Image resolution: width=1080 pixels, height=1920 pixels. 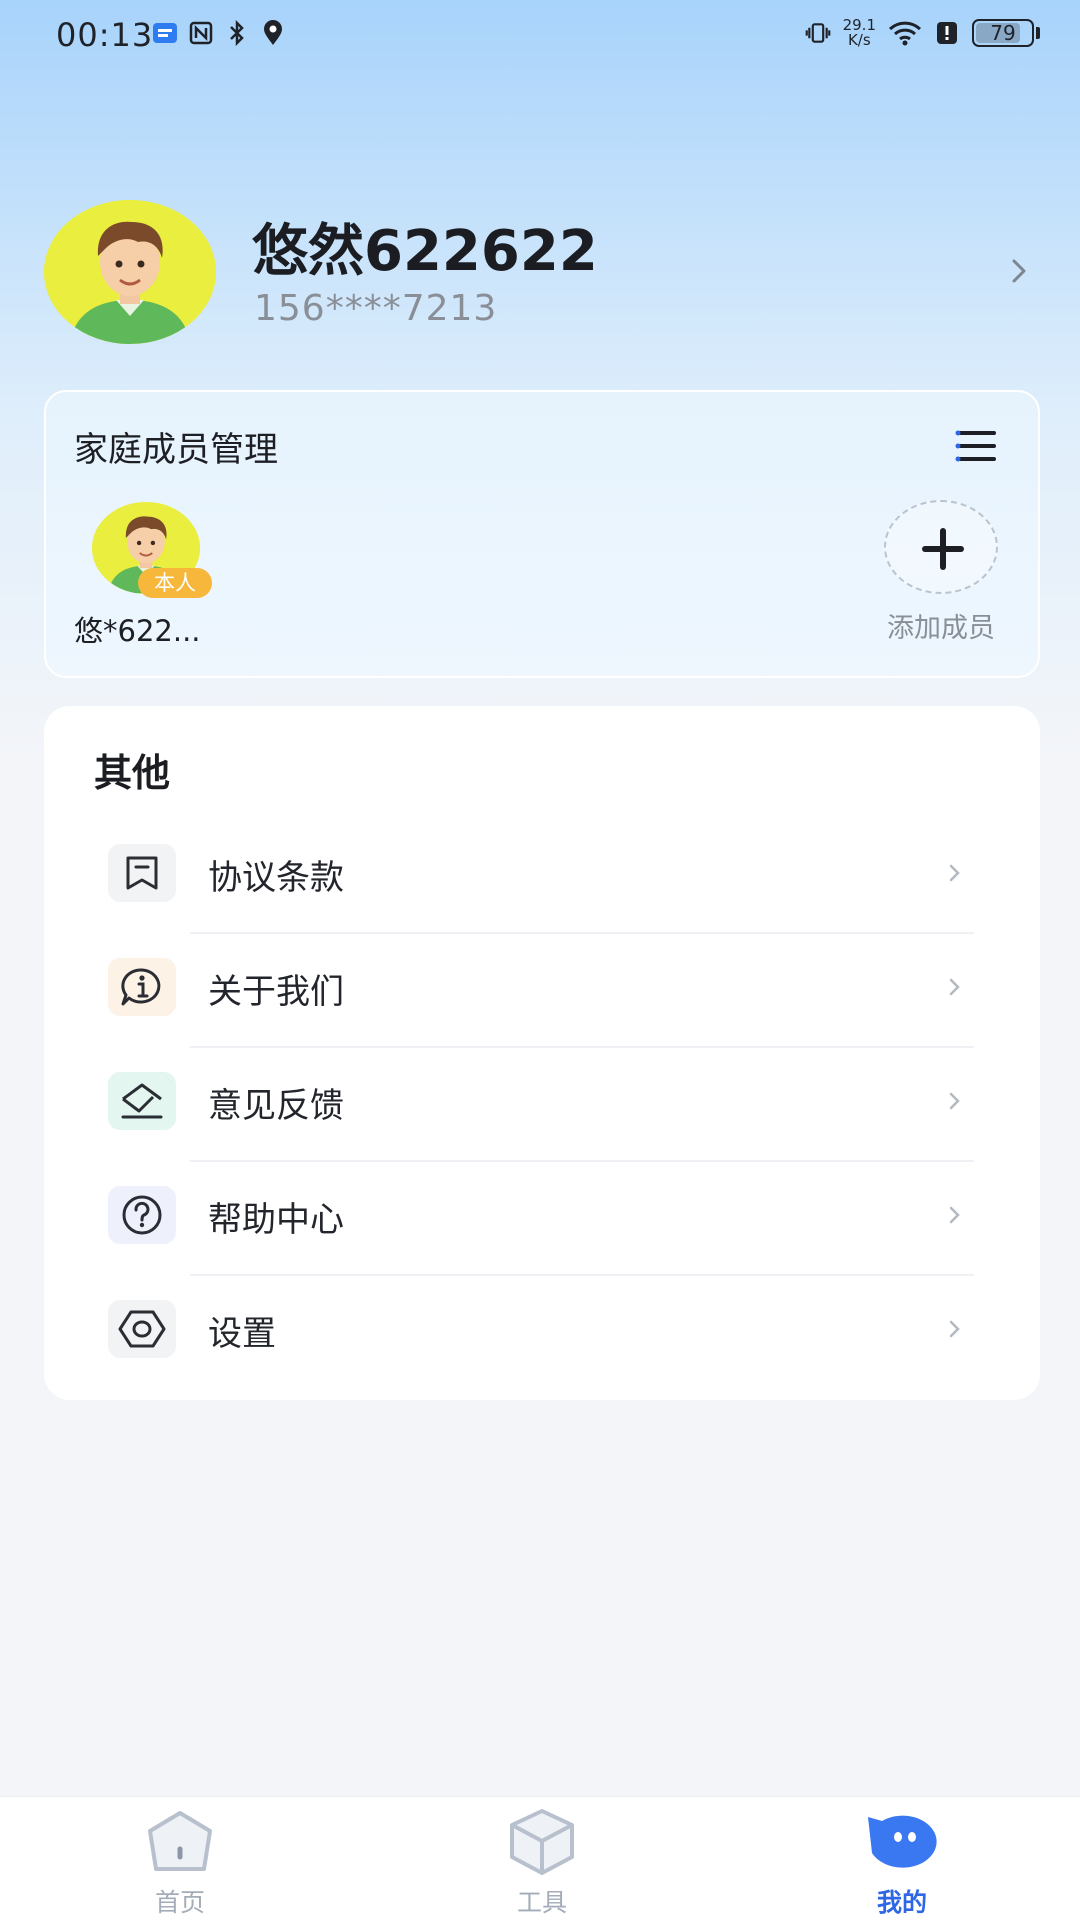 What do you see at coordinates (947, 33) in the screenshot?
I see `alert-icon` at bounding box center [947, 33].